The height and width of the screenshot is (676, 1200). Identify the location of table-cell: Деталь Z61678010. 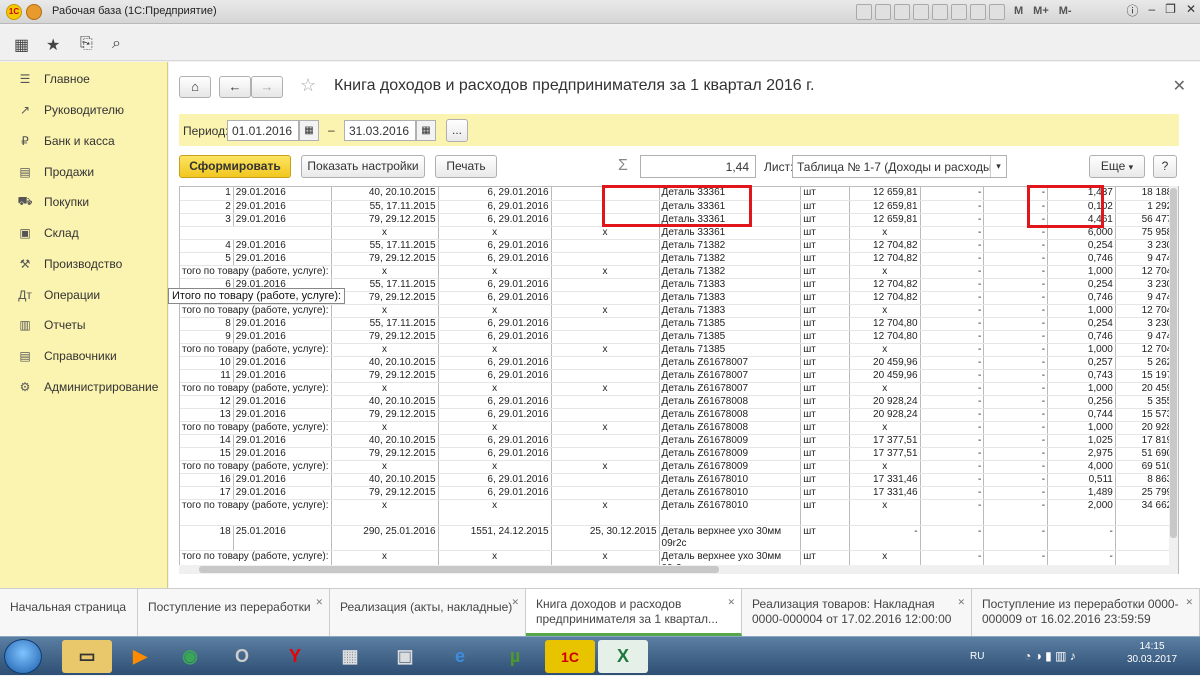
(730, 493).